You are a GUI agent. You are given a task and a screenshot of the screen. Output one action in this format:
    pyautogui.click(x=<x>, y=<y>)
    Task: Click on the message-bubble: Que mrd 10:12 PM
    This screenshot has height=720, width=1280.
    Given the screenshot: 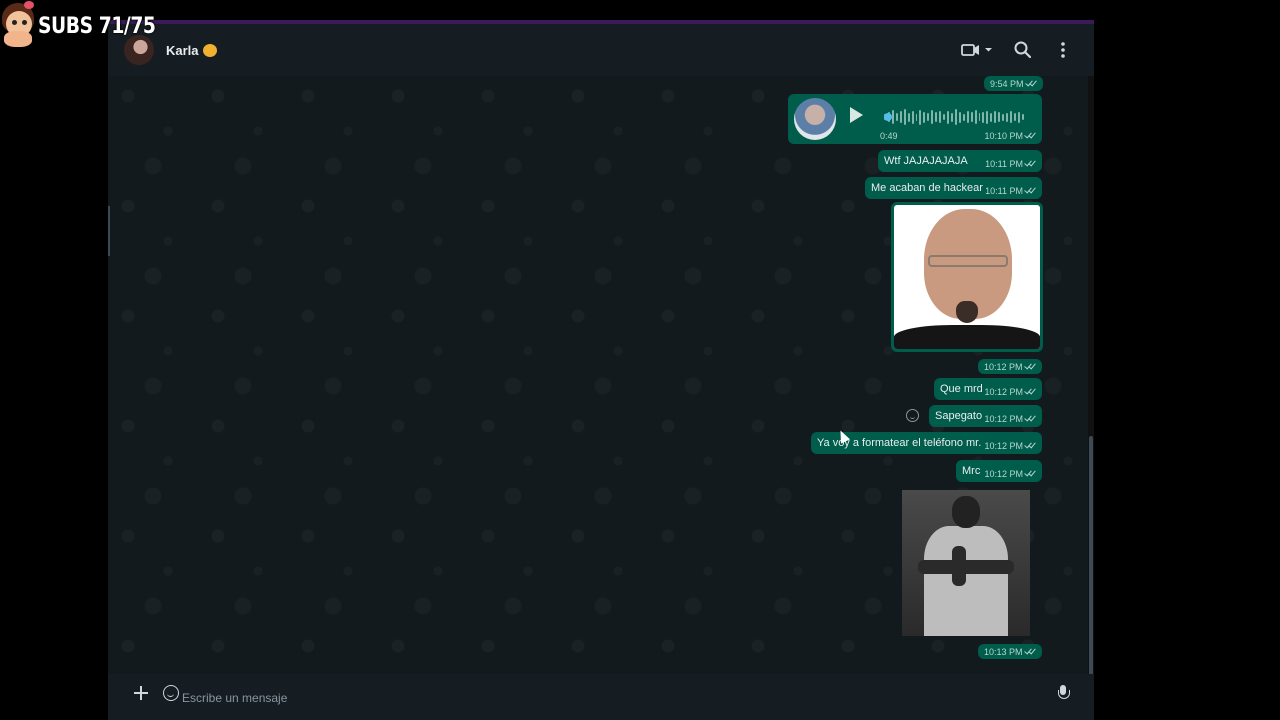 What is the action you would take?
    pyautogui.click(x=988, y=389)
    